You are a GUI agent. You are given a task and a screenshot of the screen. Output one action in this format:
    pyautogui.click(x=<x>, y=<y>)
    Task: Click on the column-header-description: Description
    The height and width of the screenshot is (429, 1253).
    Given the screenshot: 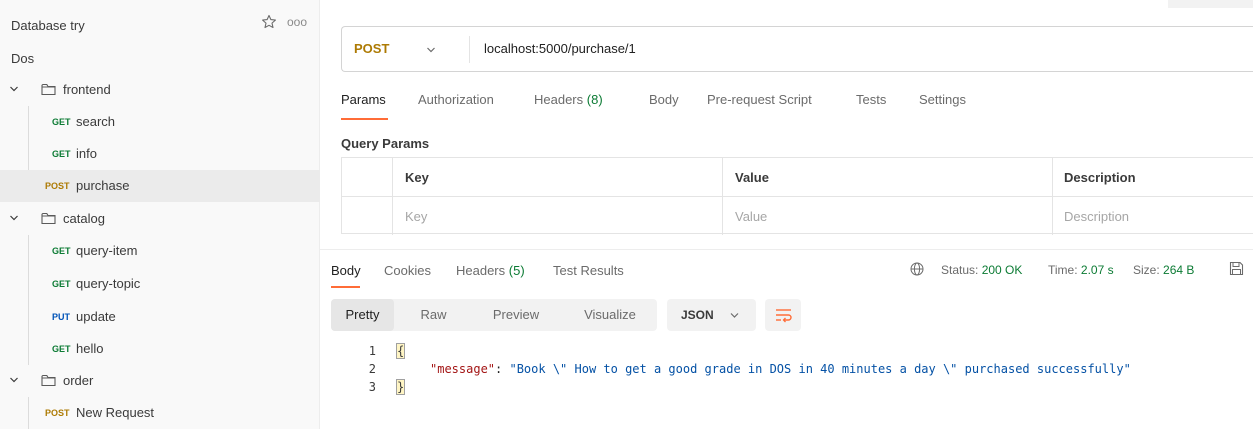 What is the action you would take?
    pyautogui.click(x=1100, y=177)
    